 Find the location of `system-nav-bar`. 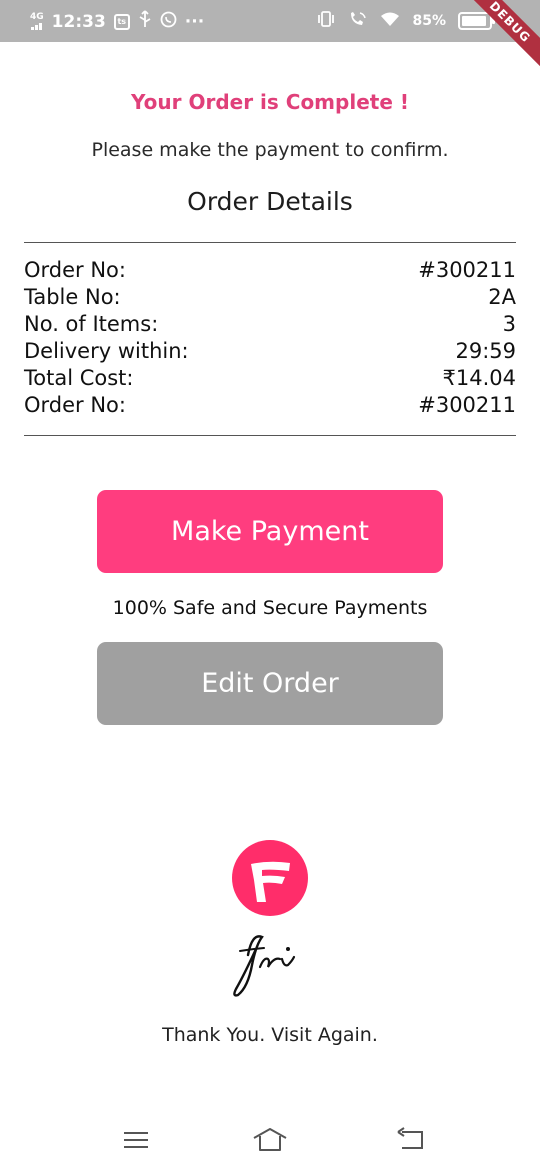

system-nav-bar is located at coordinates (270, 1140).